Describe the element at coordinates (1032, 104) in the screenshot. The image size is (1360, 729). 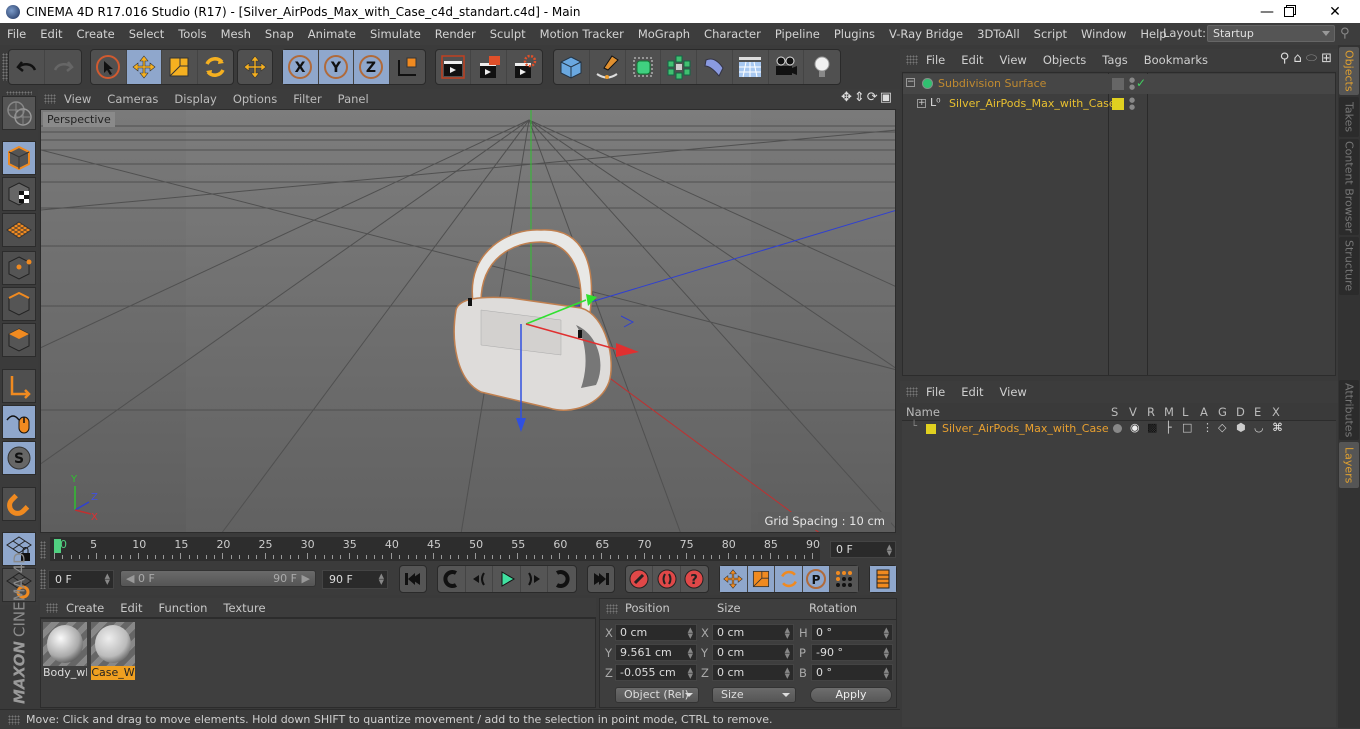
I see `object-name: Silver_AirPods_Max_with_Case` at that location.